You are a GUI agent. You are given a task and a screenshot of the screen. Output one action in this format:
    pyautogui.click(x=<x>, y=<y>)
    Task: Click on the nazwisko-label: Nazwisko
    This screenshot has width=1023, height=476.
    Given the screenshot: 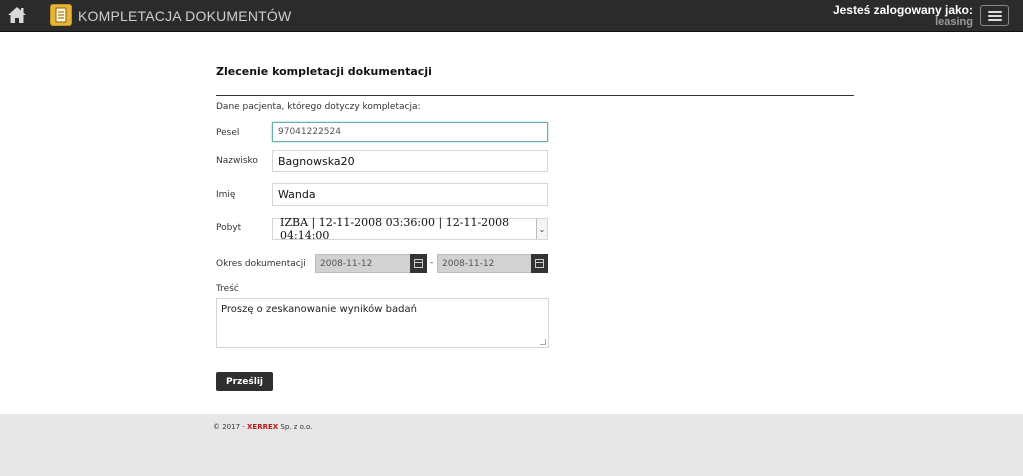 What is the action you would take?
    pyautogui.click(x=237, y=161)
    